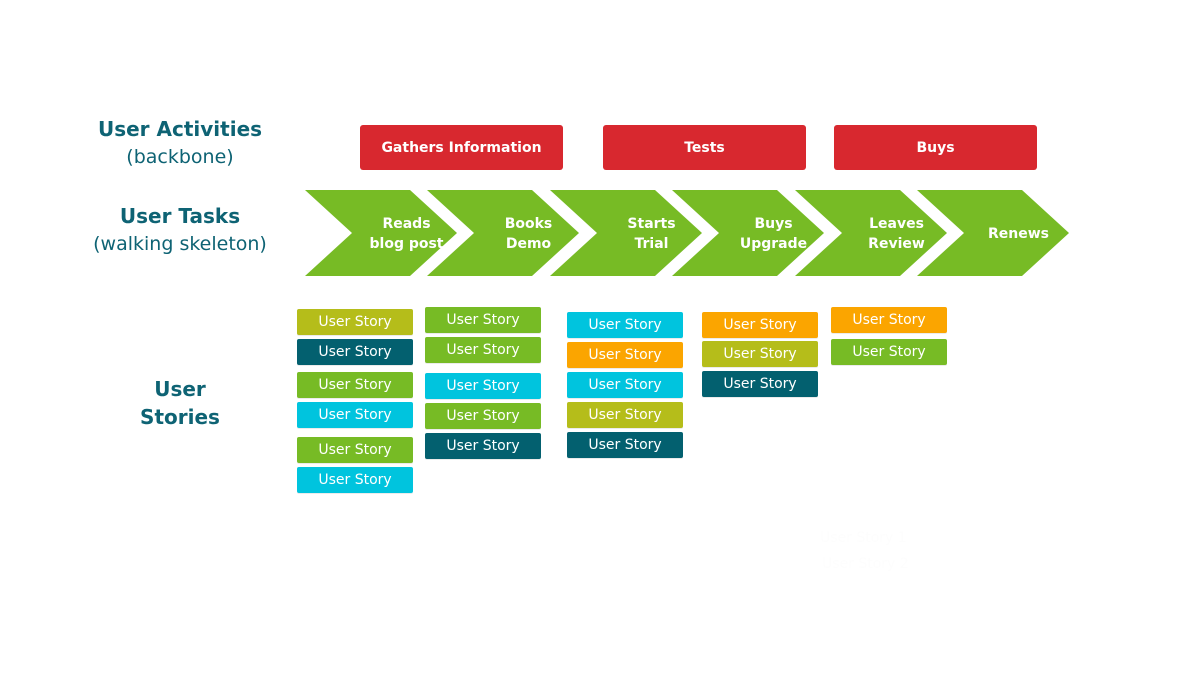  What do you see at coordinates (652, 244) in the screenshot?
I see `task-label: Trial` at bounding box center [652, 244].